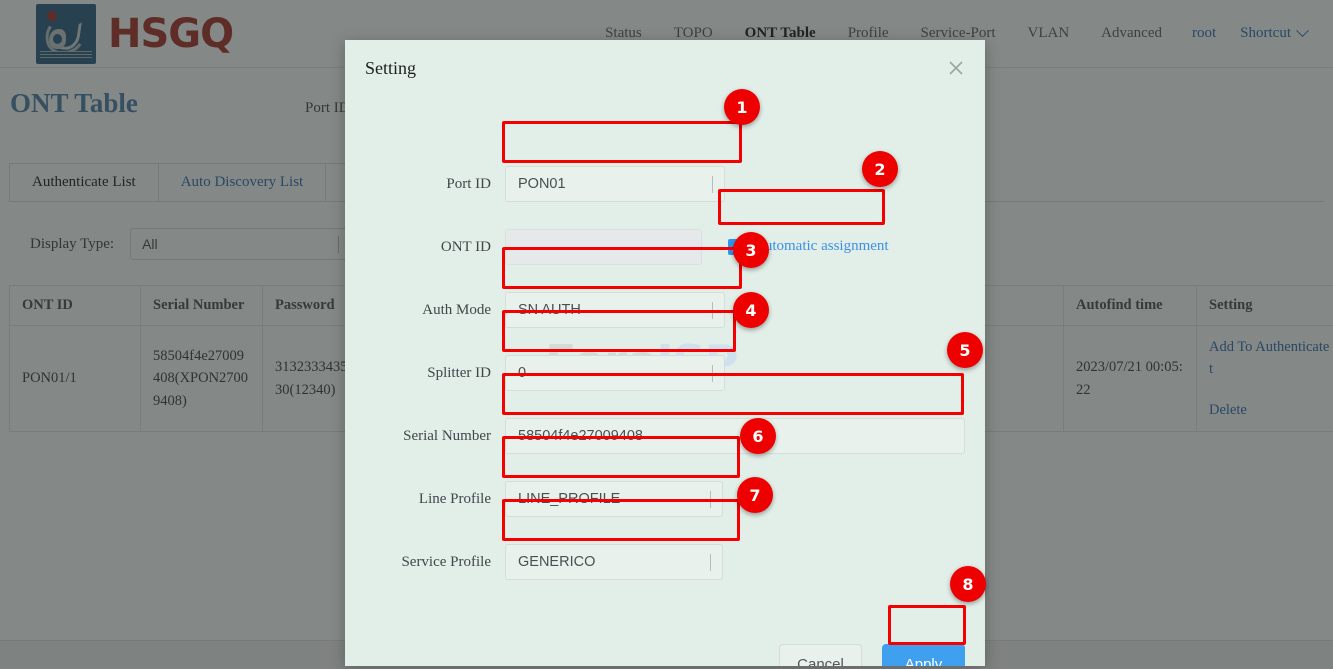 Image resolution: width=1333 pixels, height=669 pixels. Describe the element at coordinates (446, 561) in the screenshot. I see `service-profile-label: Service Profile` at that location.